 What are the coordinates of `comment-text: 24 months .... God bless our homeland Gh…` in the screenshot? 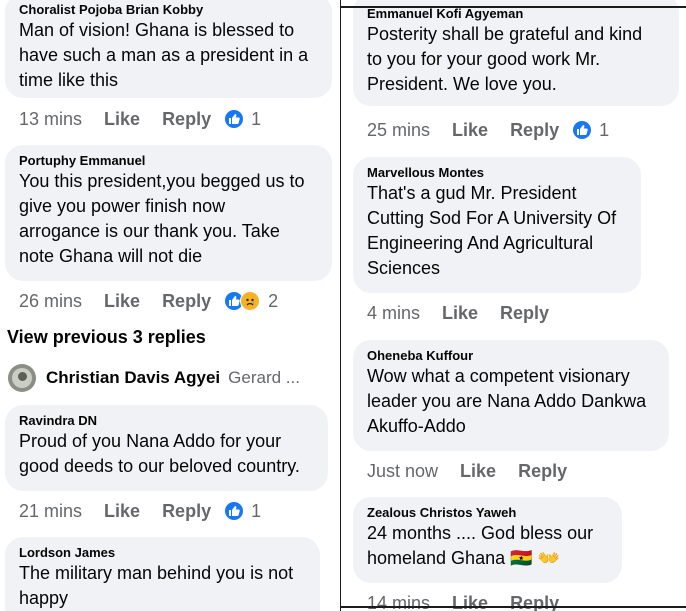 It's located at (480, 545).